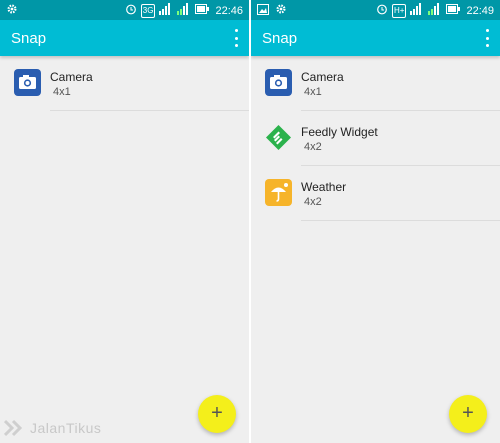 The width and height of the screenshot is (500, 443). What do you see at coordinates (229, 10) in the screenshot?
I see `status-time: 22:46` at bounding box center [229, 10].